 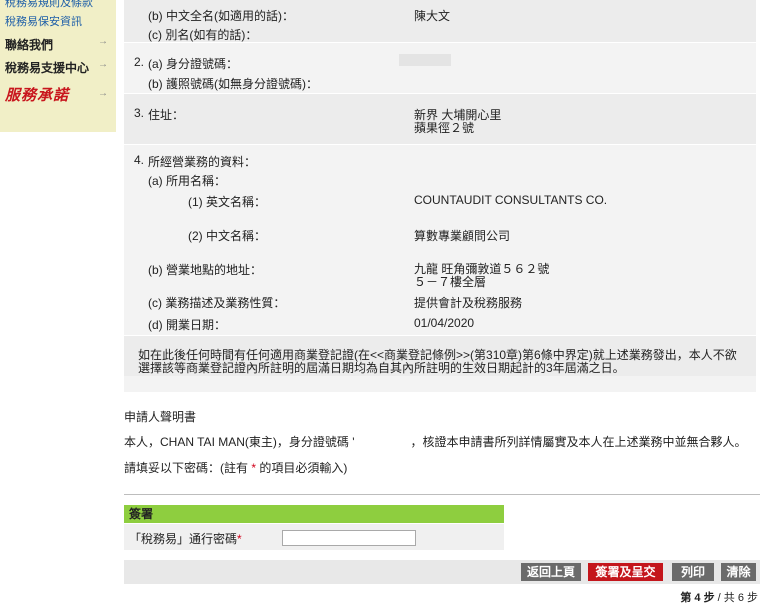 I want to click on declaration-statement-part1: 本人，CHAN TAI MAN(東主)，身分證號碼 ', so click(x=239, y=442).